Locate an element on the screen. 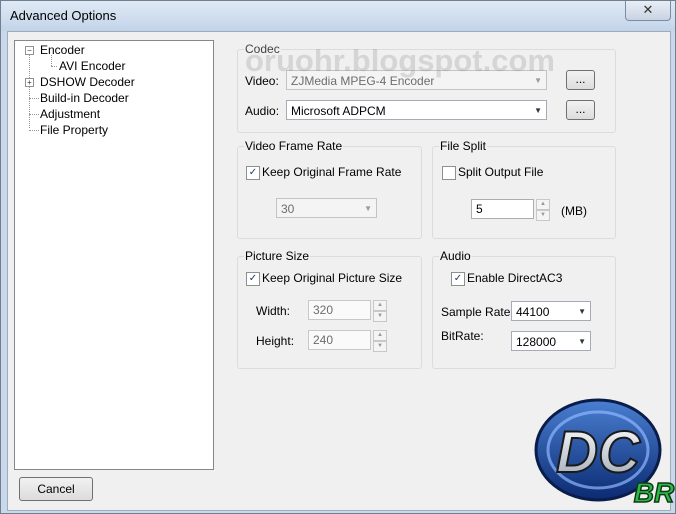 The image size is (676, 514). logo-subtext: BR is located at coordinates (654, 492).